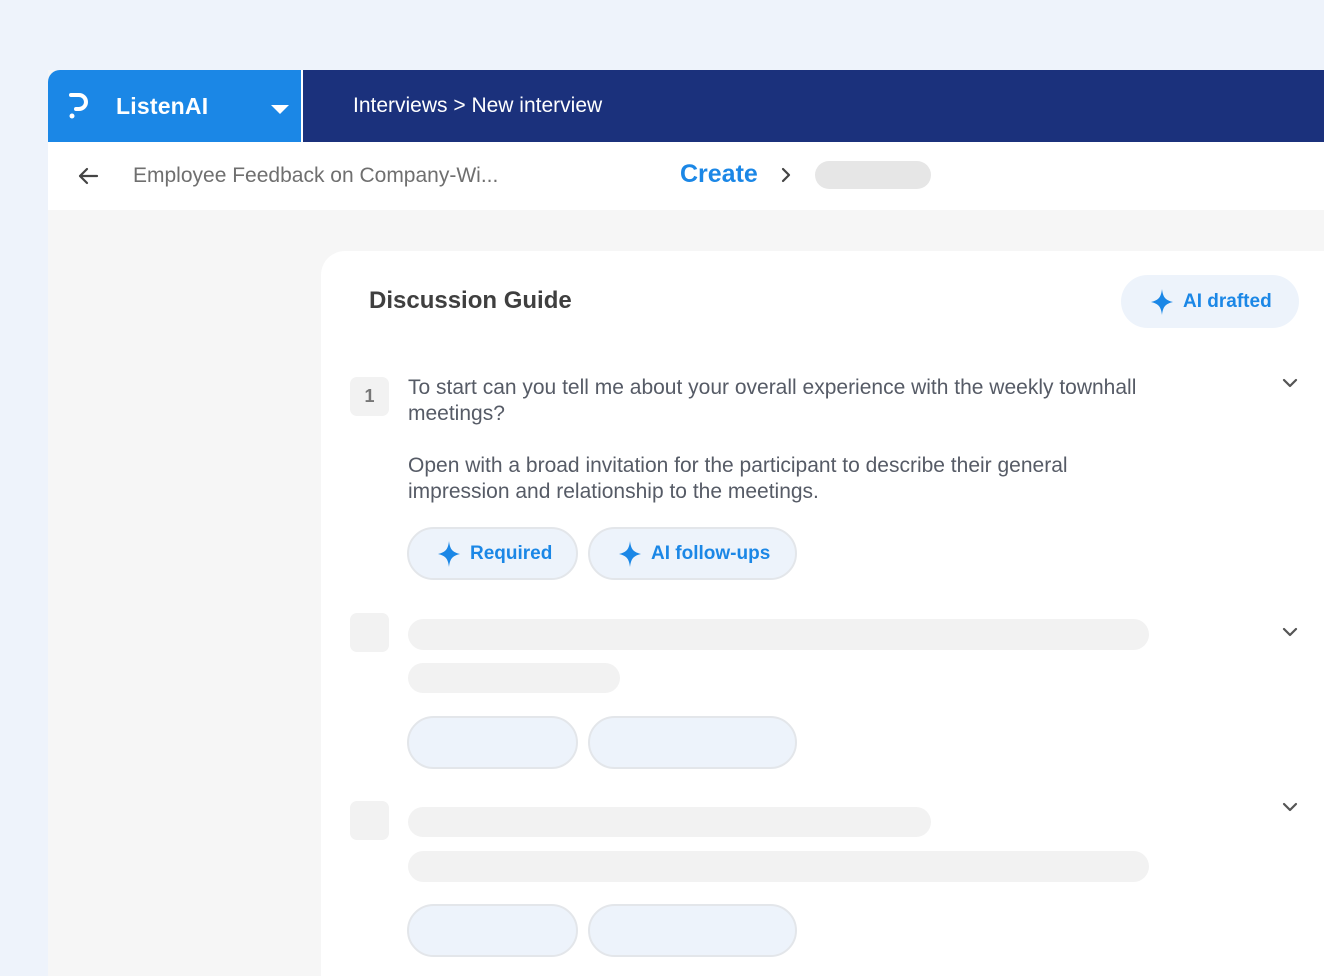 The height and width of the screenshot is (976, 1324). Describe the element at coordinates (470, 300) in the screenshot. I see `panel-title: Discussion Guide` at that location.